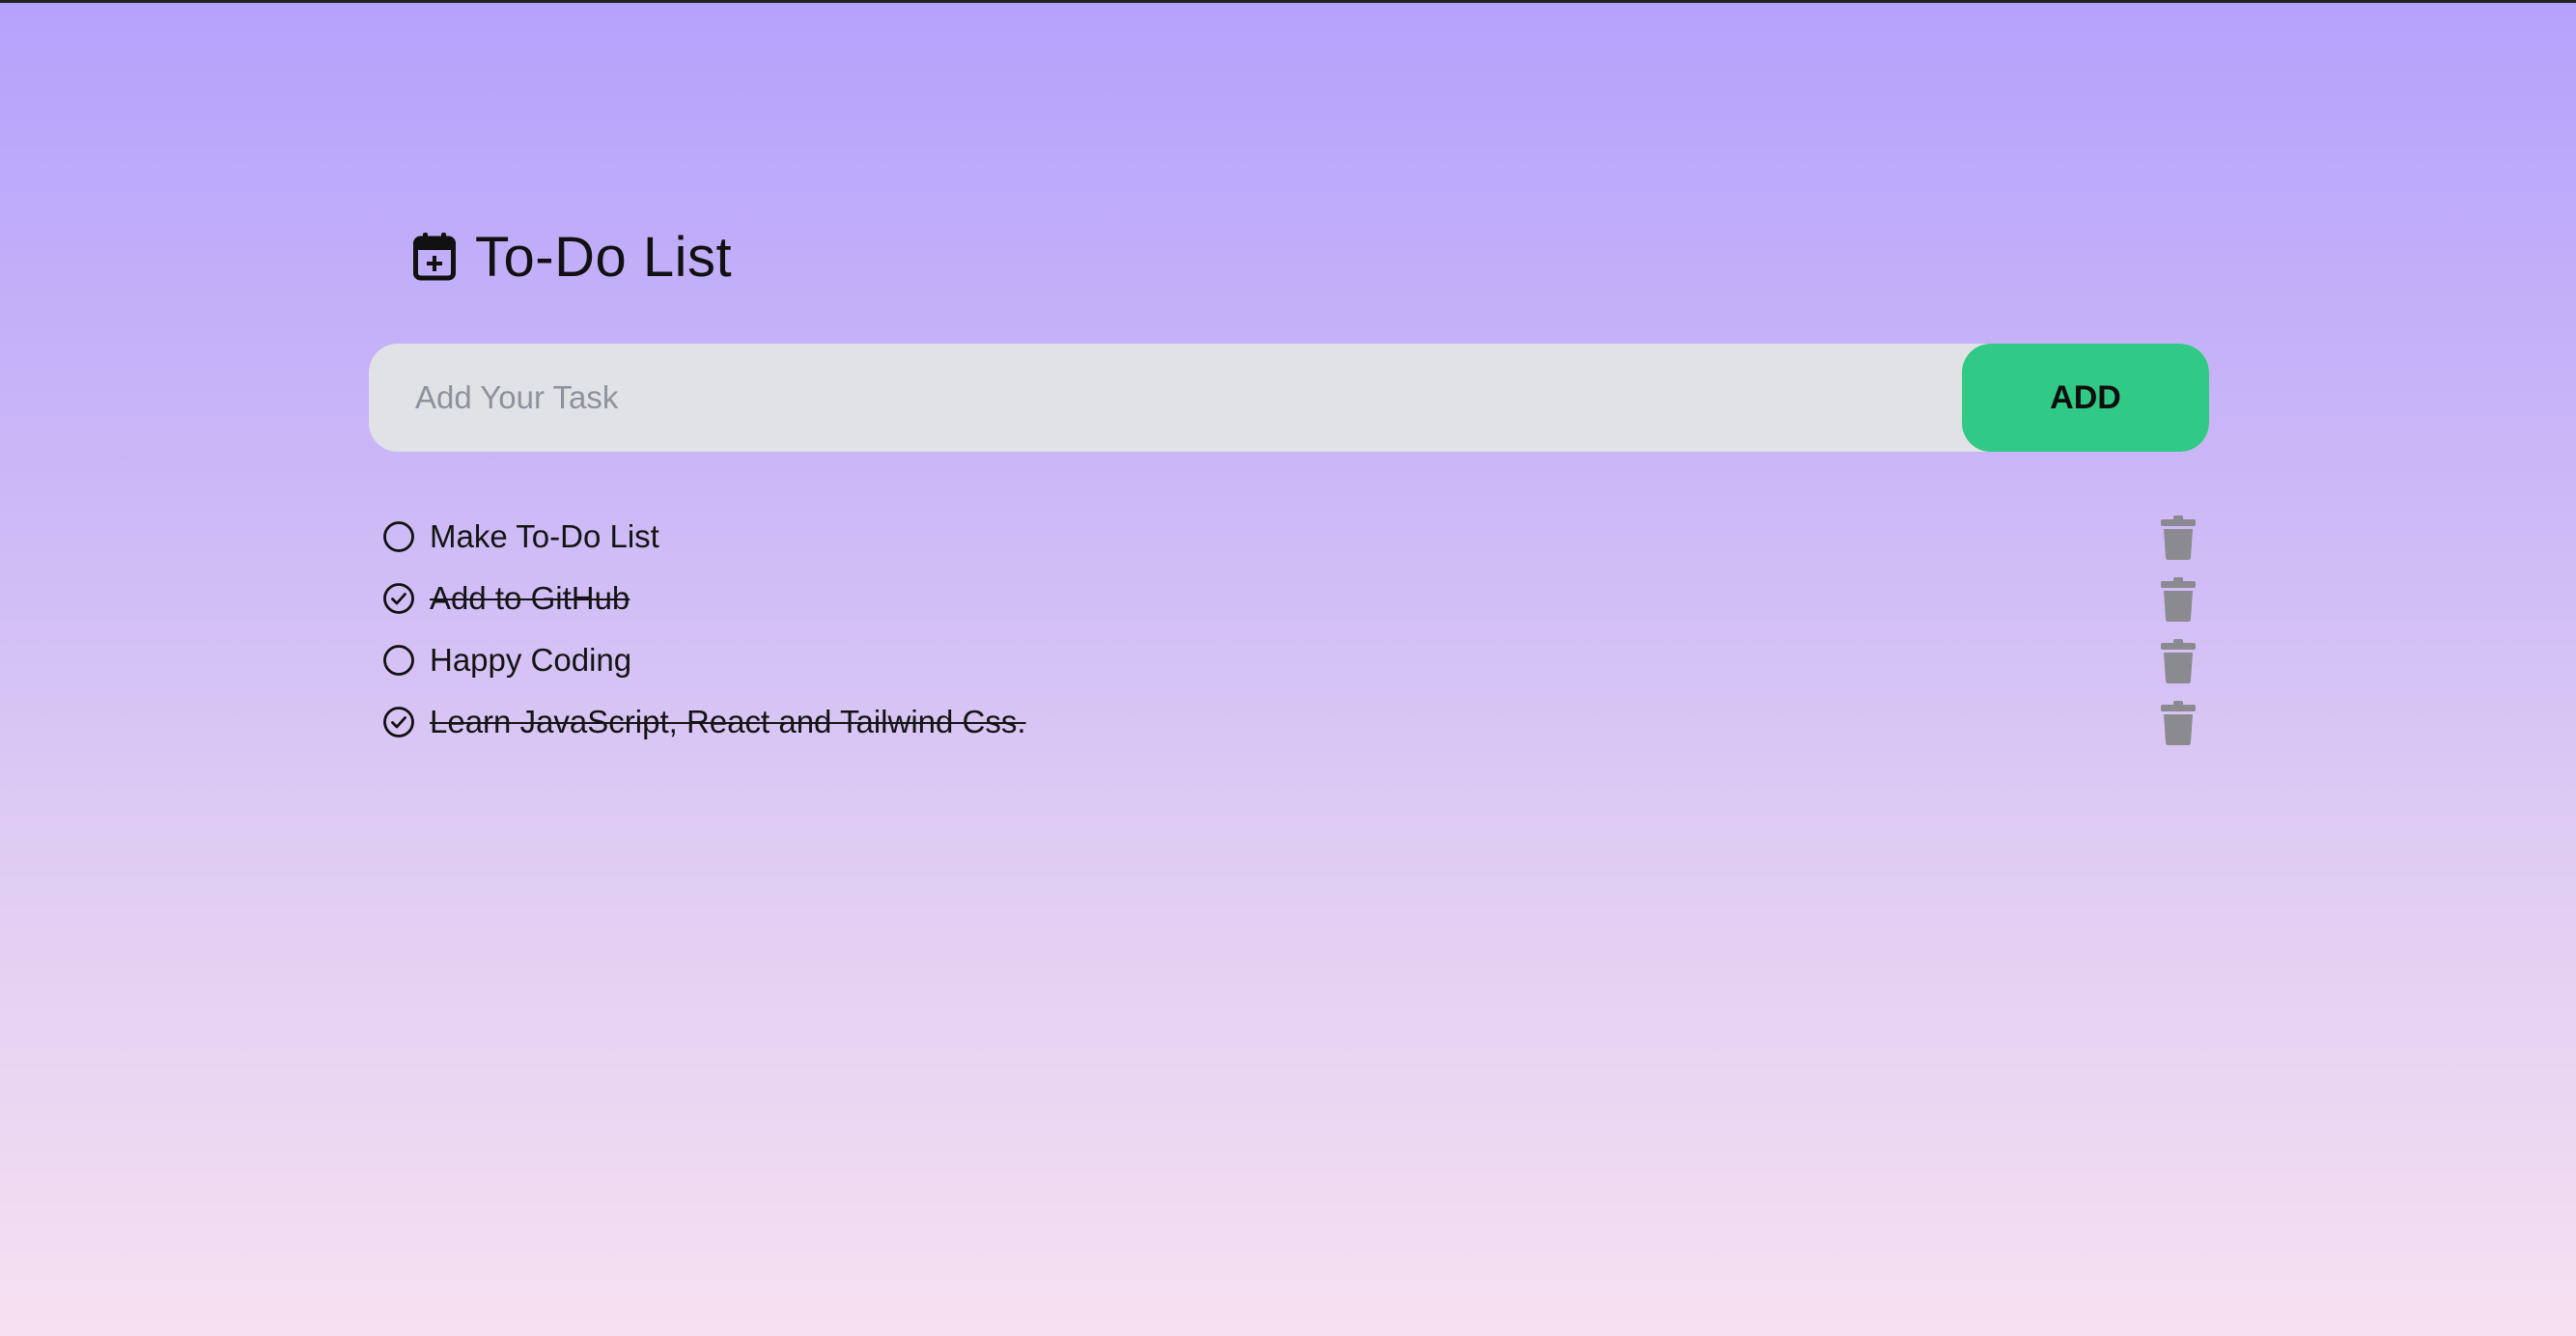 This screenshot has width=2576, height=1336. What do you see at coordinates (1289, 598) in the screenshot?
I see `todo-item: Add to GitHub` at bounding box center [1289, 598].